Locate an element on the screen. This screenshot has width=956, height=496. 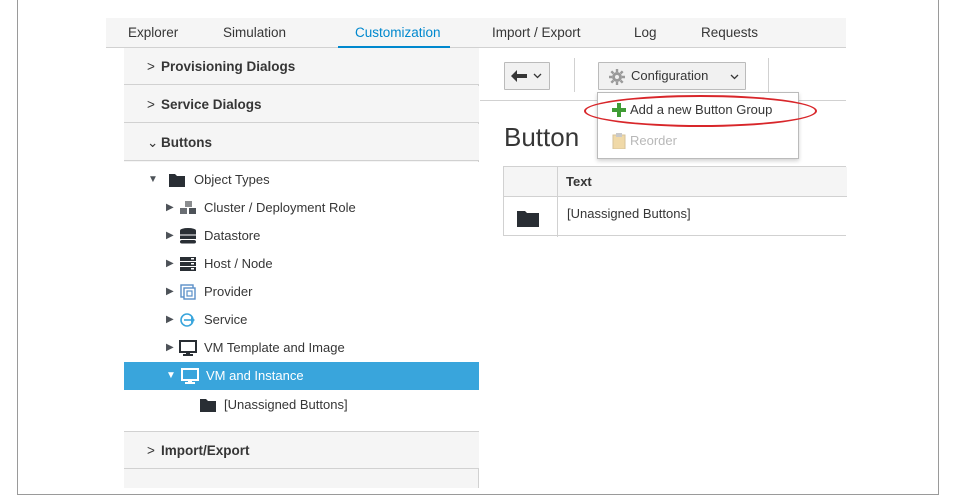
tree-node-vm-instance: ▼ VM and Instance is located at coordinates (301, 376).